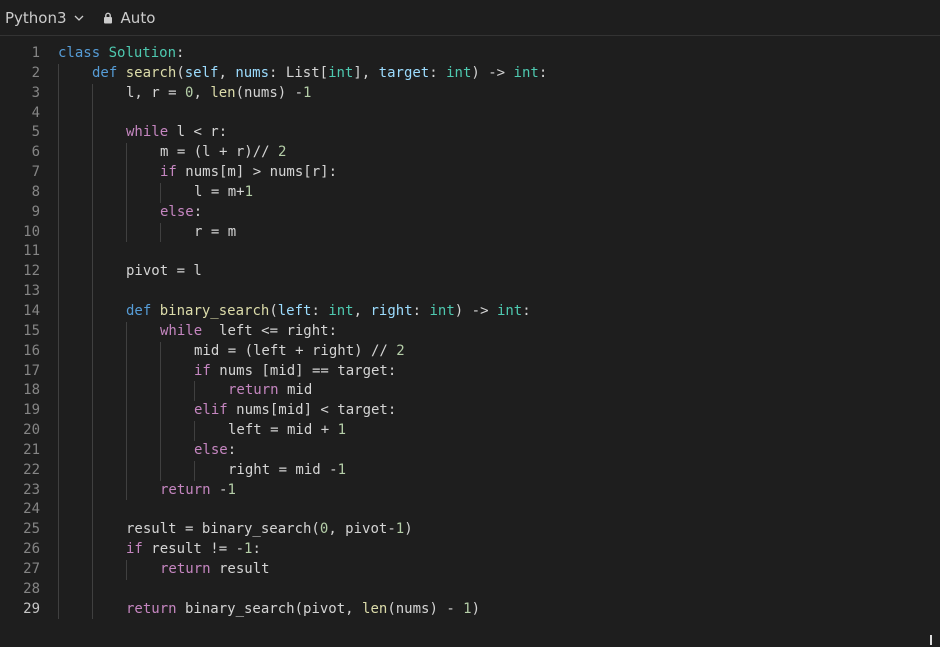 This screenshot has height=647, width=940. I want to click on code-token: right, so click(391, 310).